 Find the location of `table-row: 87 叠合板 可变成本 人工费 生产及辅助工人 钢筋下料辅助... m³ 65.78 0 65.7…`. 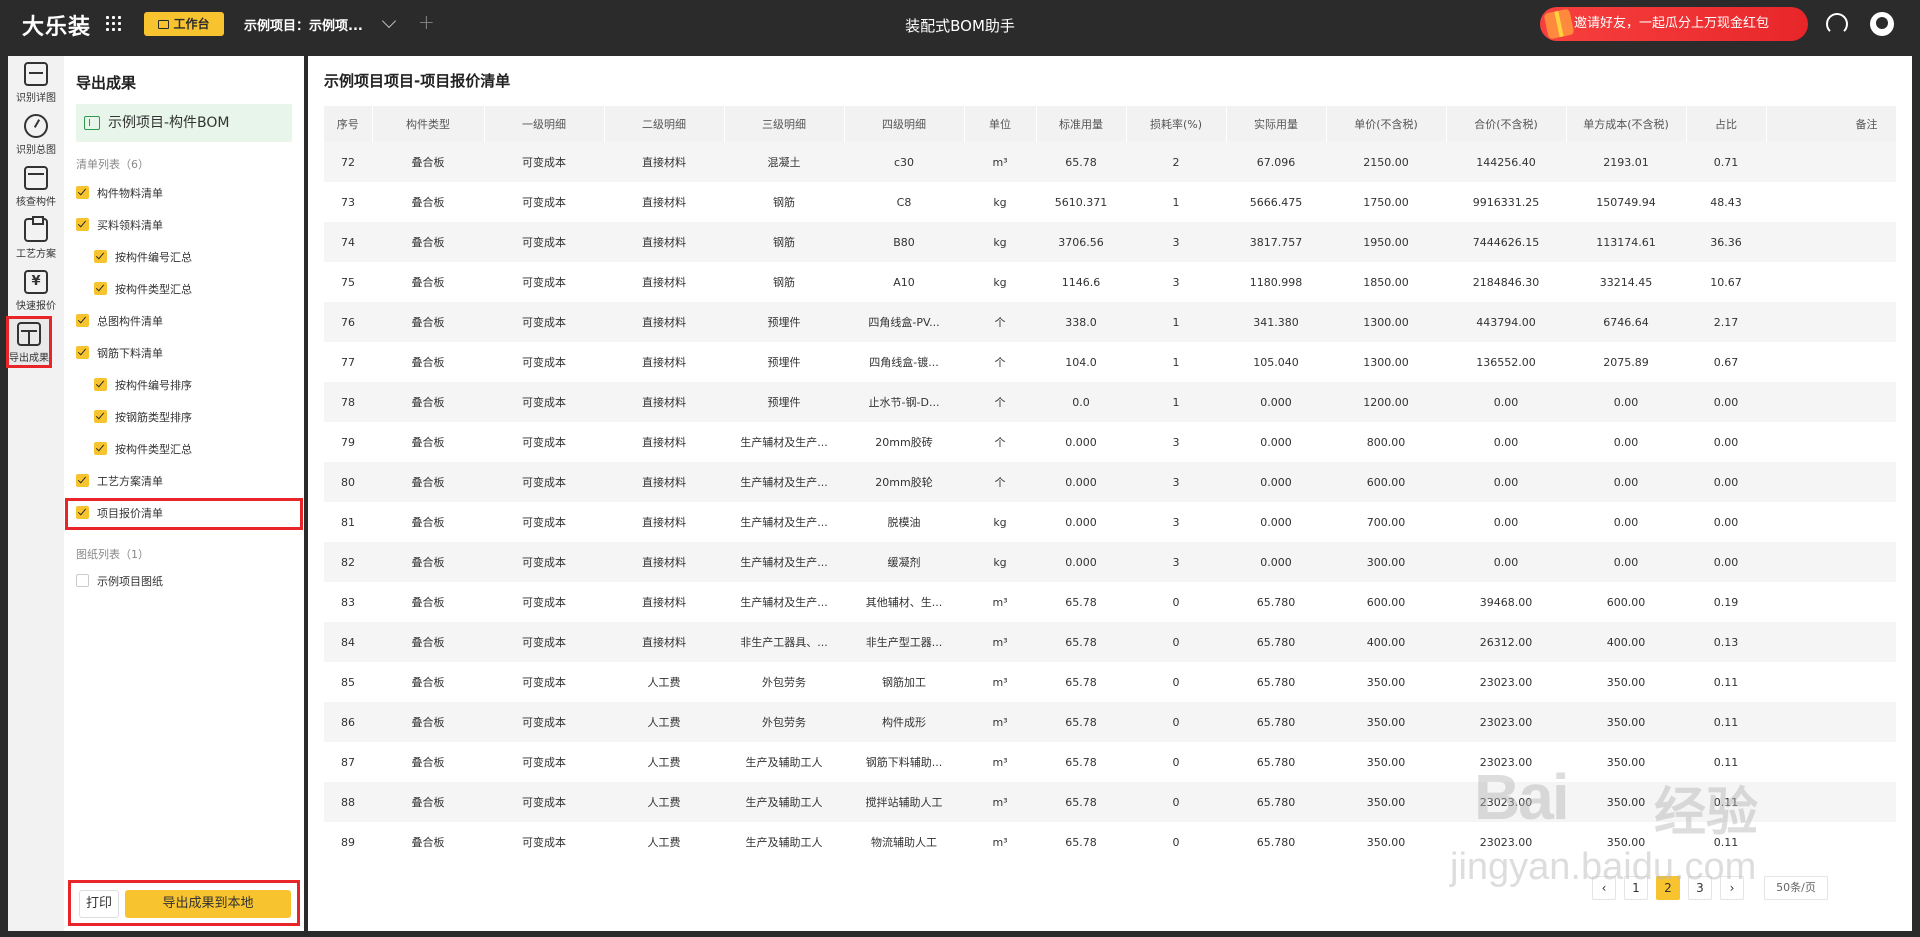

table-row: 87 叠合板 可变成本 人工费 生产及辅助工人 钢筋下料辅助... m³ 65.78 0 65.7… is located at coordinates (1110, 762).